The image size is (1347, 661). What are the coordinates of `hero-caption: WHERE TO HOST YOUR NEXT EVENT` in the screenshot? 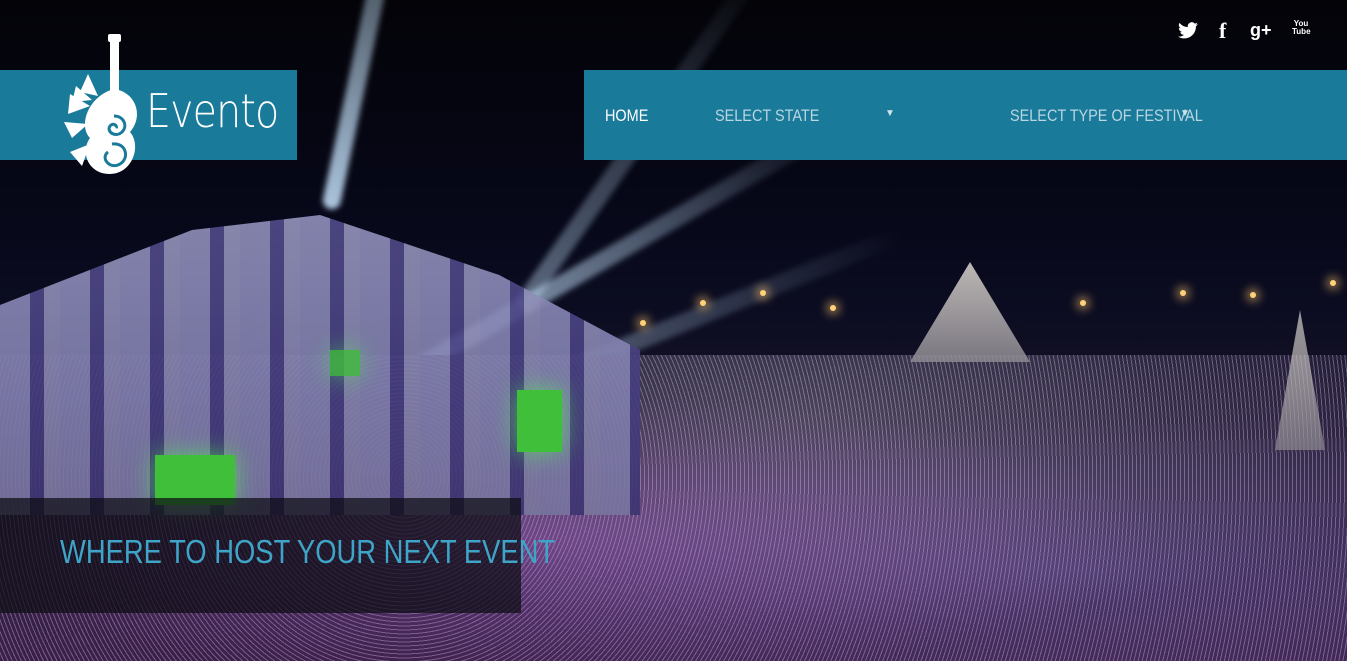 It's located at (308, 551).